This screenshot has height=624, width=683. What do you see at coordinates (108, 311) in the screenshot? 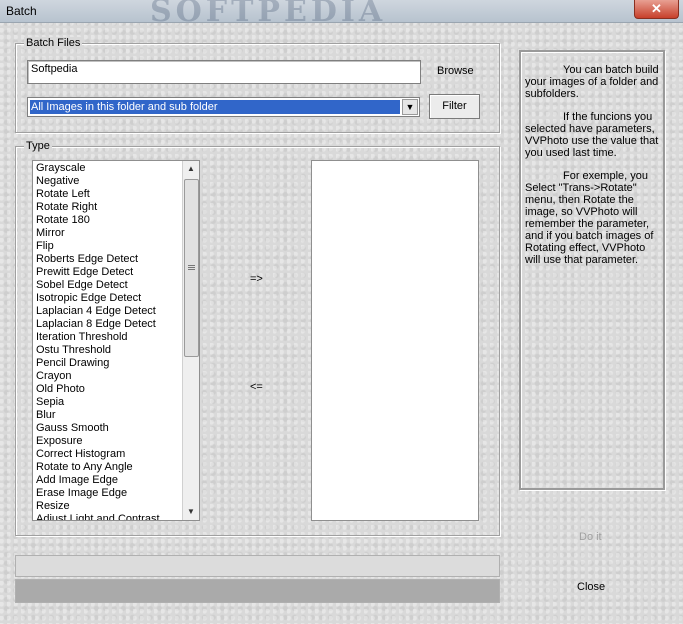
I see `list-item: Laplacian 4 Edge Detect` at bounding box center [108, 311].